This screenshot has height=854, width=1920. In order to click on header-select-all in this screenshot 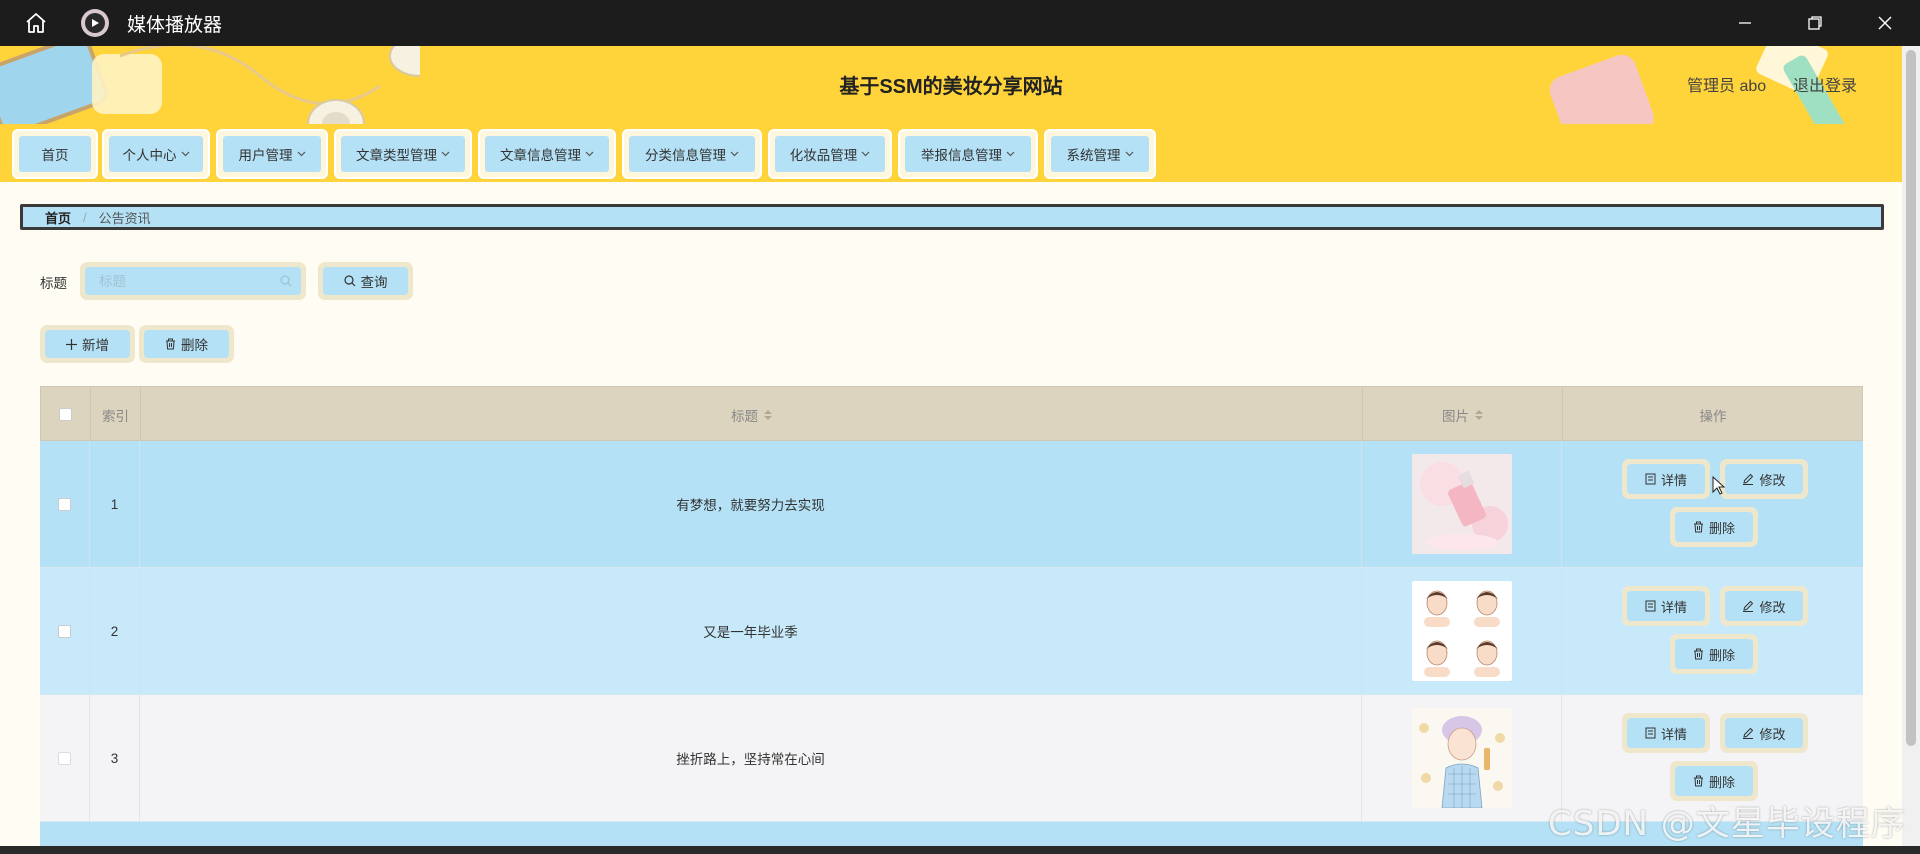, I will do `click(66, 414)`.